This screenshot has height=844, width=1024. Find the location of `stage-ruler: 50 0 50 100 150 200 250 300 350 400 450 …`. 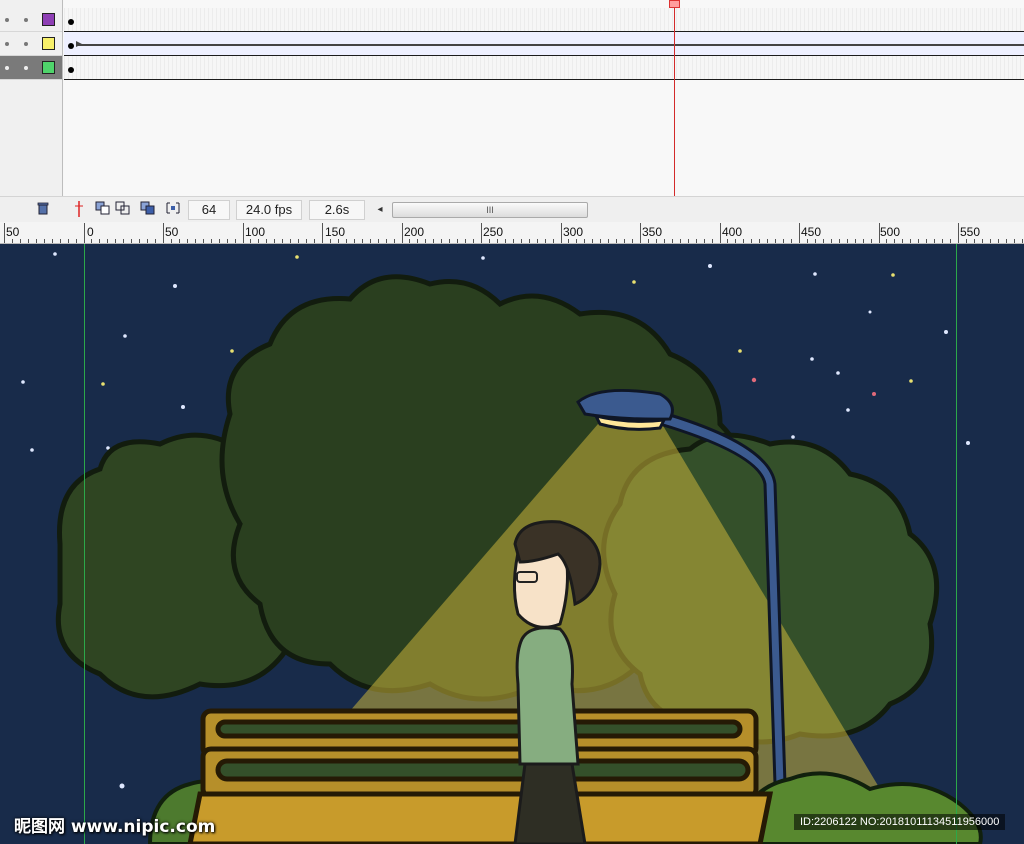

stage-ruler: 50 0 50 100 150 200 250 300 350 400 450 … is located at coordinates (512, 233).